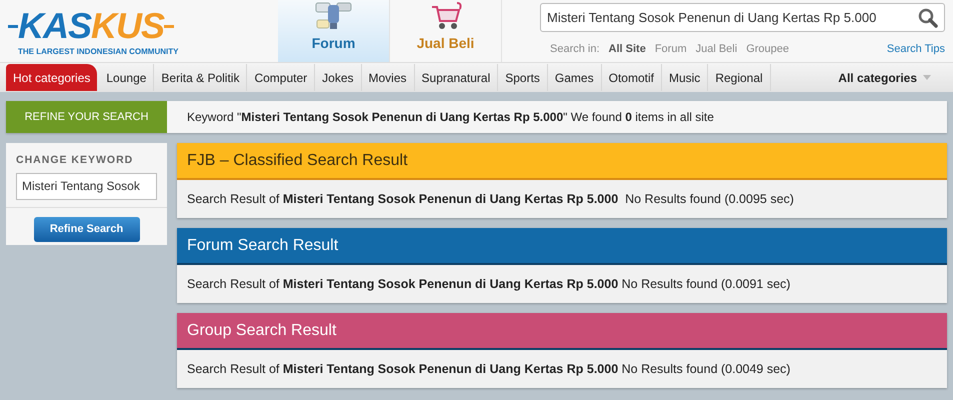 Image resolution: width=953 pixels, height=400 pixels. I want to click on search-field: Misteri Tentang Sosok Penenun di Uang Kertas Rp 5.000, so click(742, 17).